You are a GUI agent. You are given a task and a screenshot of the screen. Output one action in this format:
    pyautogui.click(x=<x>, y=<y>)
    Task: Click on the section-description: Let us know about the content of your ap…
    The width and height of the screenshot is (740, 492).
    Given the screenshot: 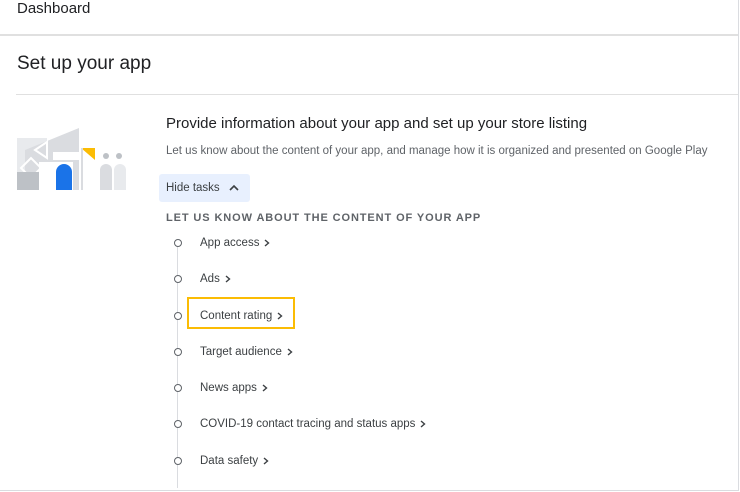 What is the action you would take?
    pyautogui.click(x=437, y=151)
    